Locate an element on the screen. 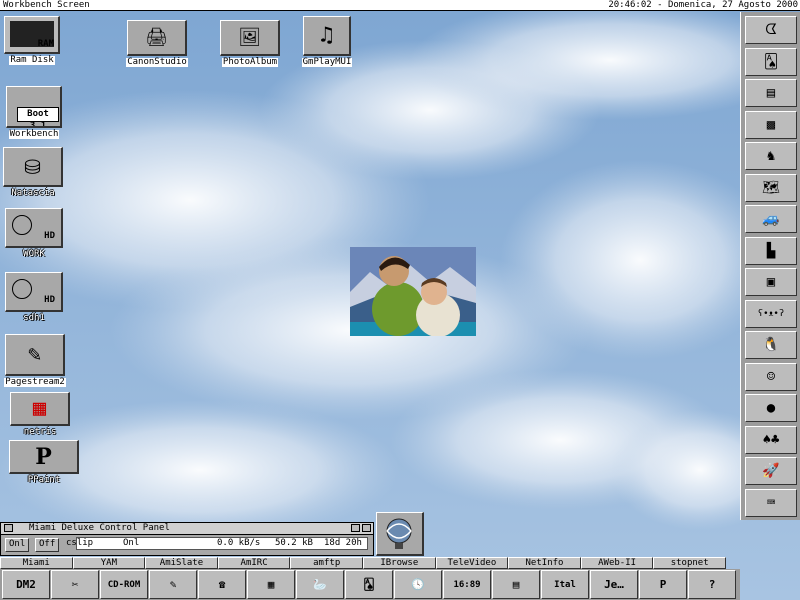  app-button-yam: YAM is located at coordinates (109, 563).